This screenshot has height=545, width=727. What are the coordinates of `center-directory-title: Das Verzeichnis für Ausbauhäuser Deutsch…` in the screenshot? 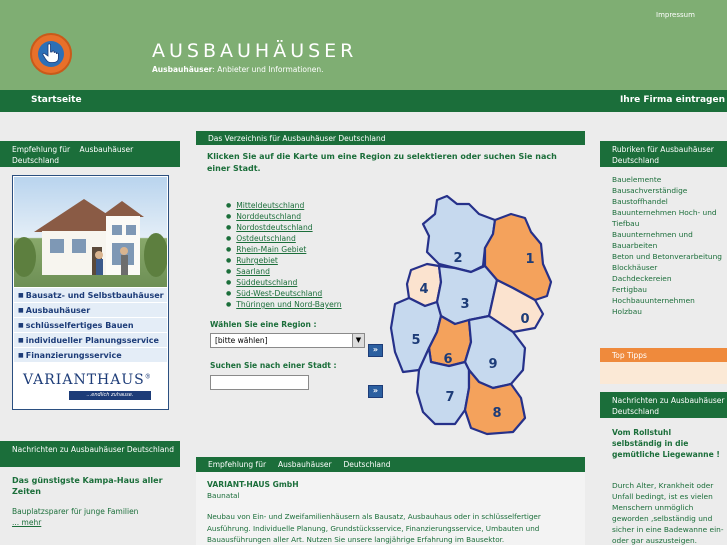 It's located at (297, 138).